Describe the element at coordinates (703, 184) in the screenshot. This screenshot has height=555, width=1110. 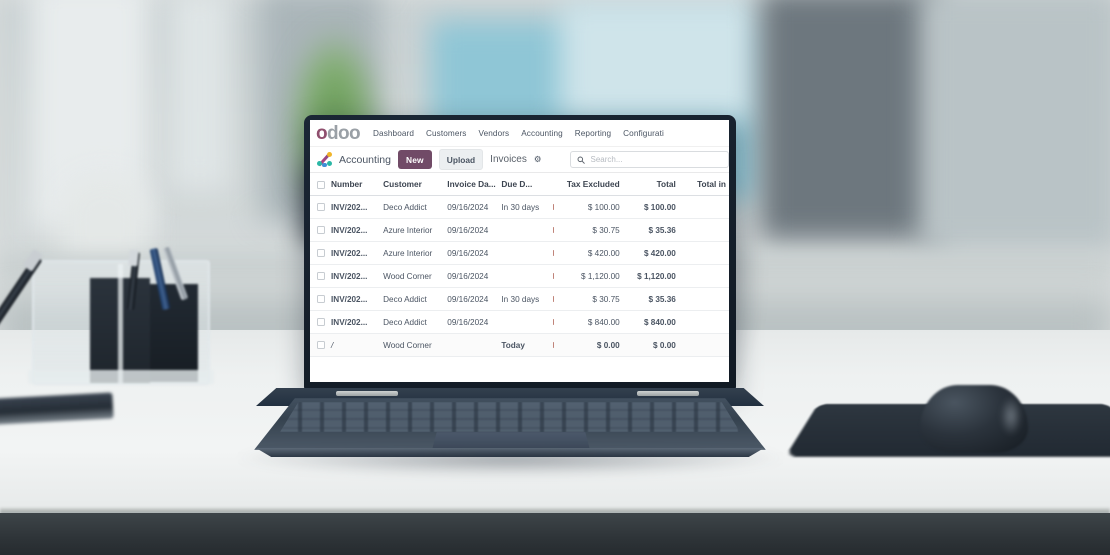
I see `header-total-in: Total in` at that location.